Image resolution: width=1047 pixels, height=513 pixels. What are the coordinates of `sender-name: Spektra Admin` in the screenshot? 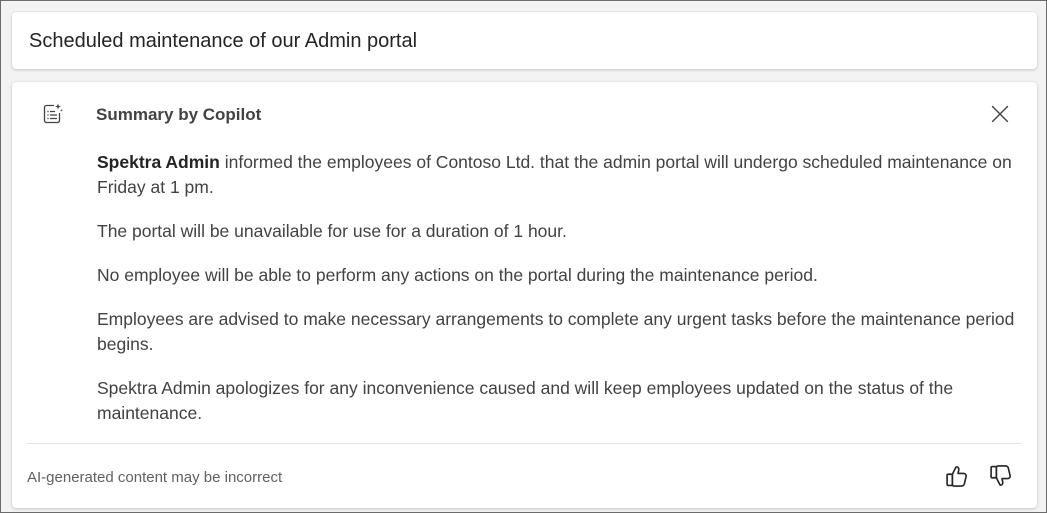 It's located at (158, 162).